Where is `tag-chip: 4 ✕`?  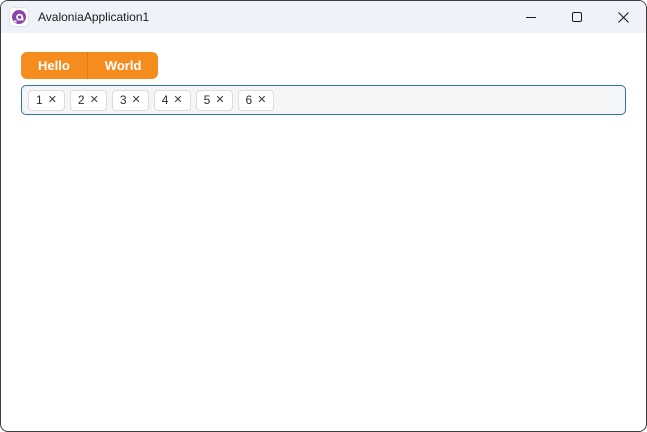 tag-chip: 4 ✕ is located at coordinates (172, 100).